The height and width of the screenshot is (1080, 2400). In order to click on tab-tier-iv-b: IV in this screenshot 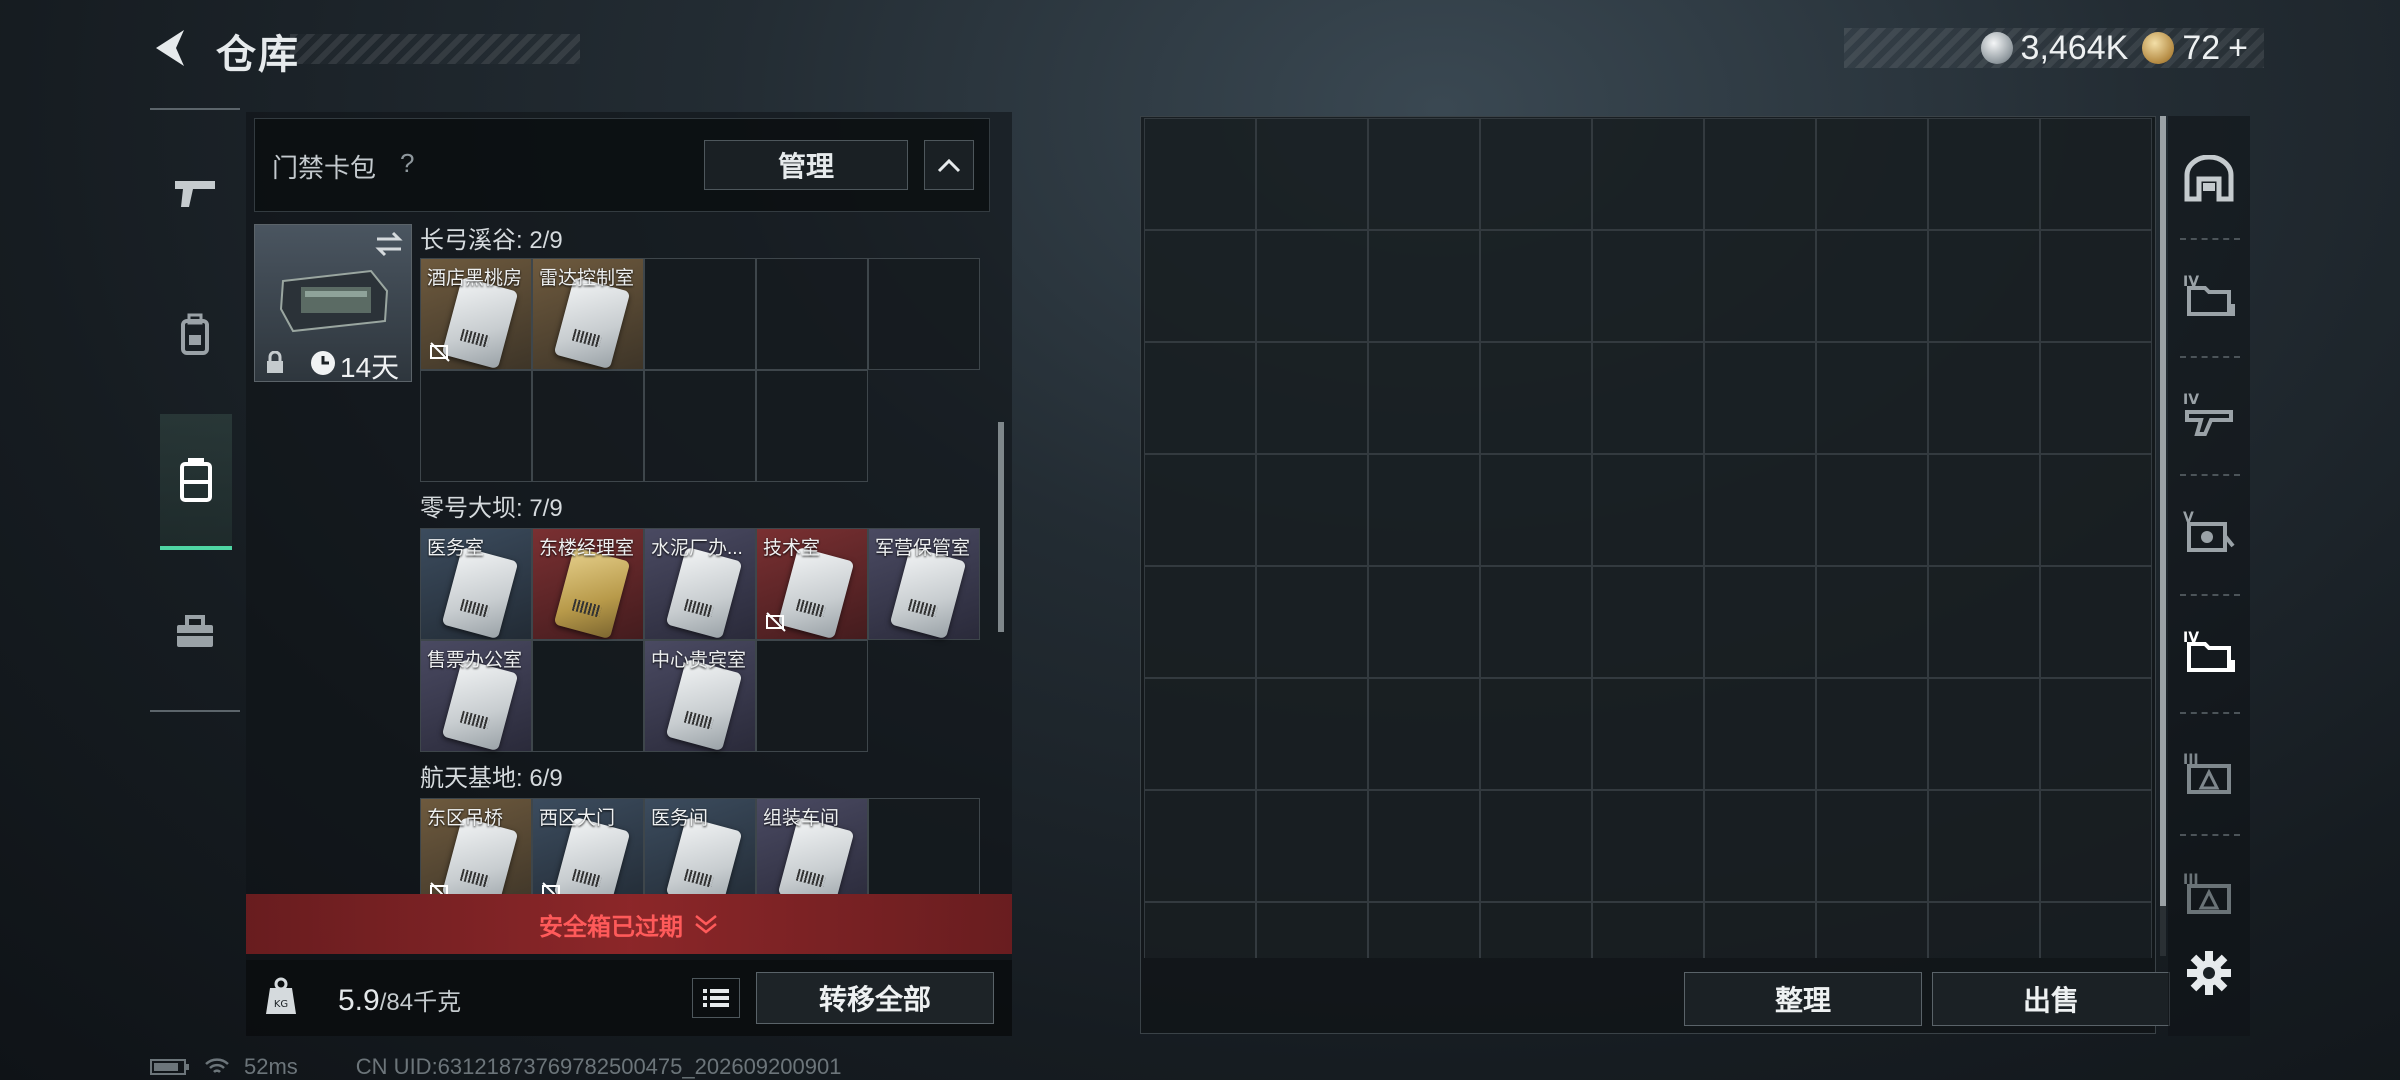, I will do `click(2209, 413)`.